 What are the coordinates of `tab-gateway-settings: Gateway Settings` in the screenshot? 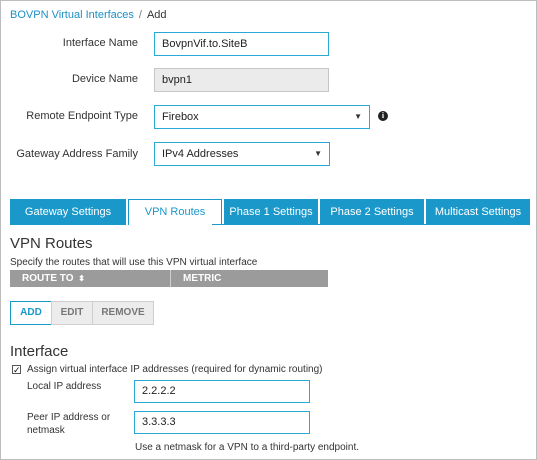 It's located at (68, 212).